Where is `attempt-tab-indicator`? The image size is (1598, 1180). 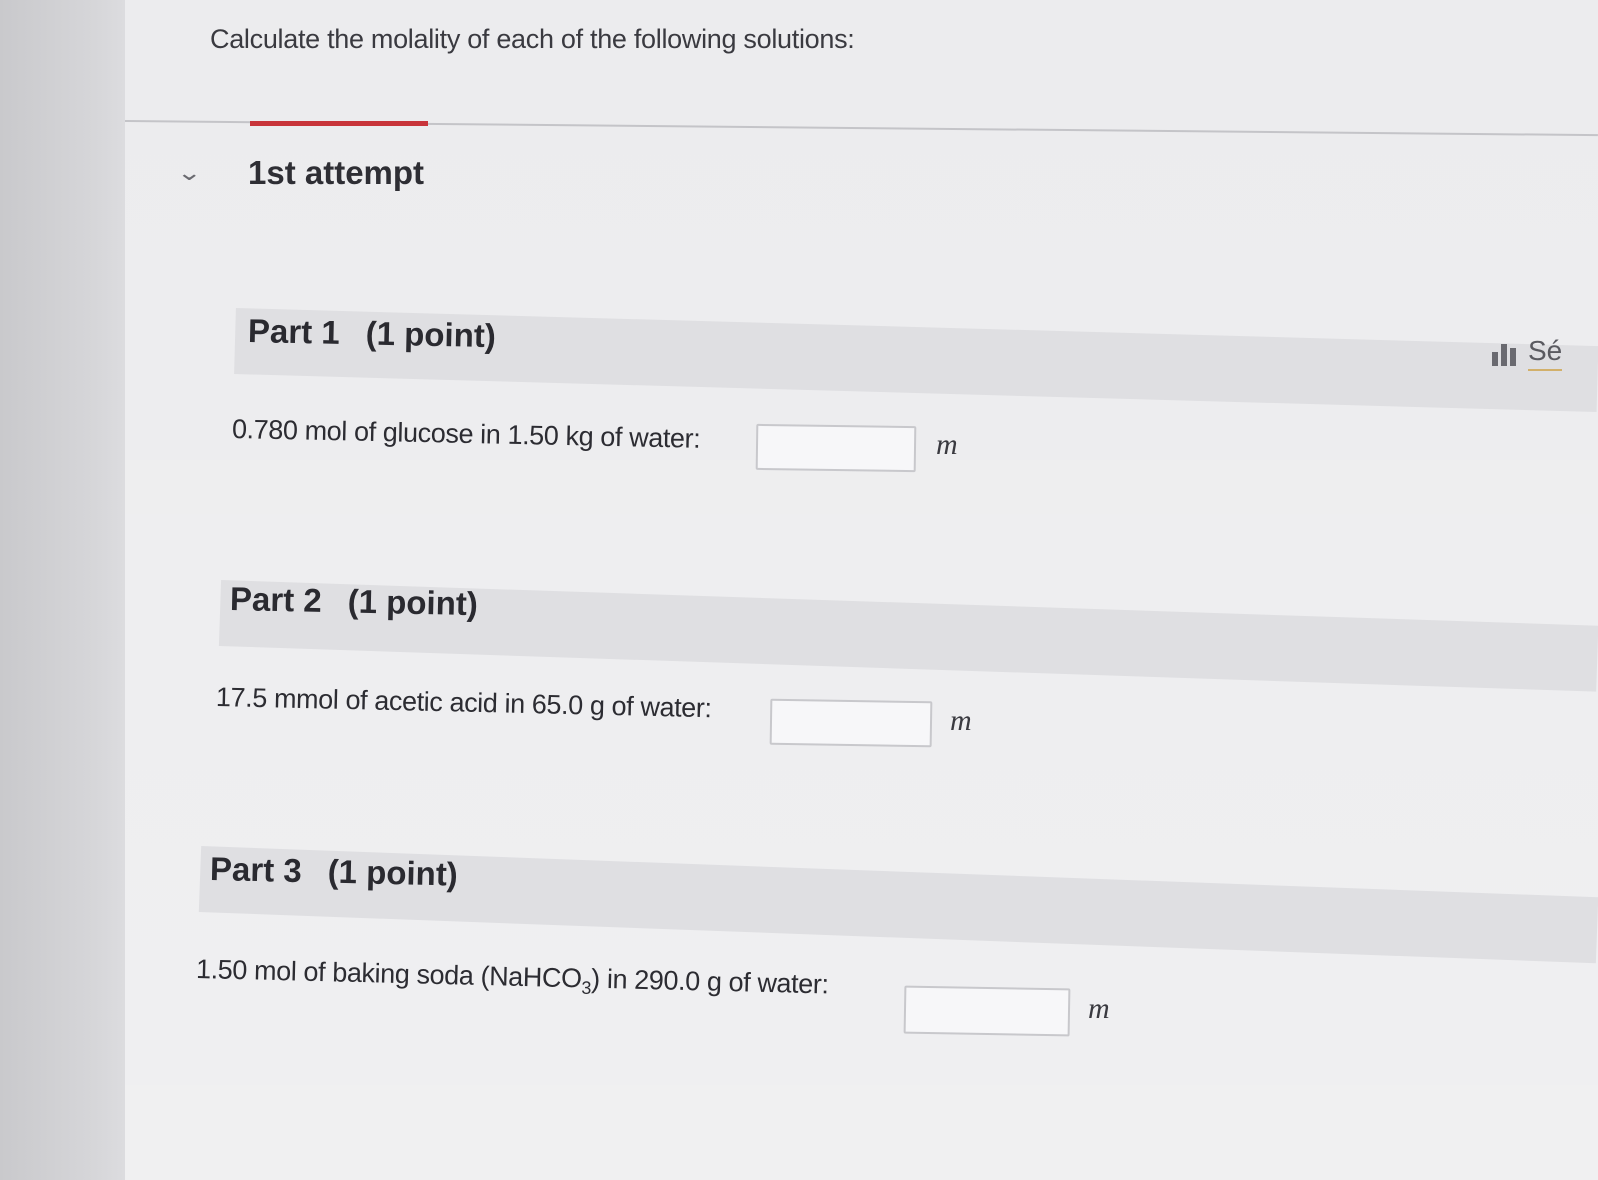 attempt-tab-indicator is located at coordinates (339, 123).